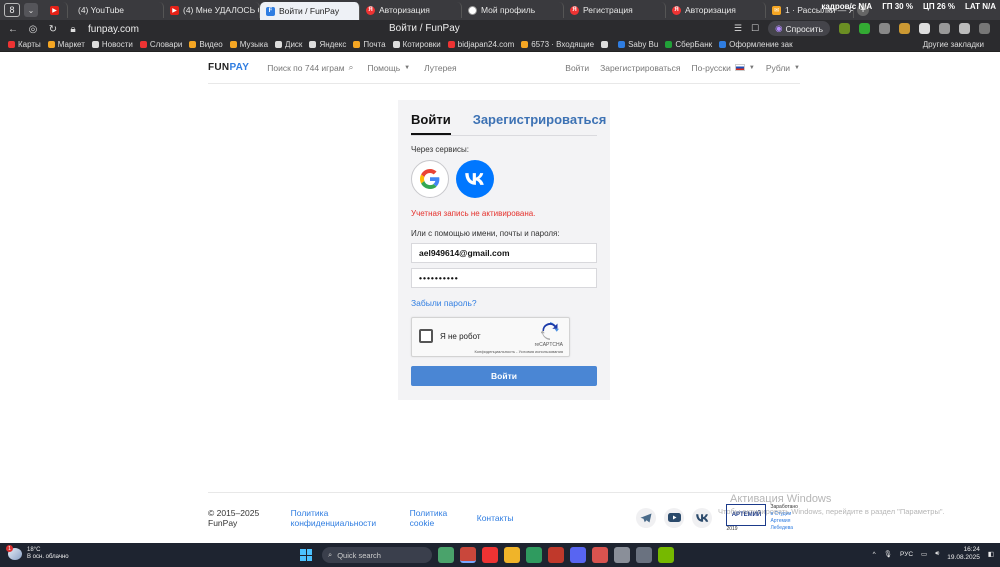 The image size is (1000, 567). What do you see at coordinates (112, 44) in the screenshot?
I see `bookmark-item: Новости` at bounding box center [112, 44].